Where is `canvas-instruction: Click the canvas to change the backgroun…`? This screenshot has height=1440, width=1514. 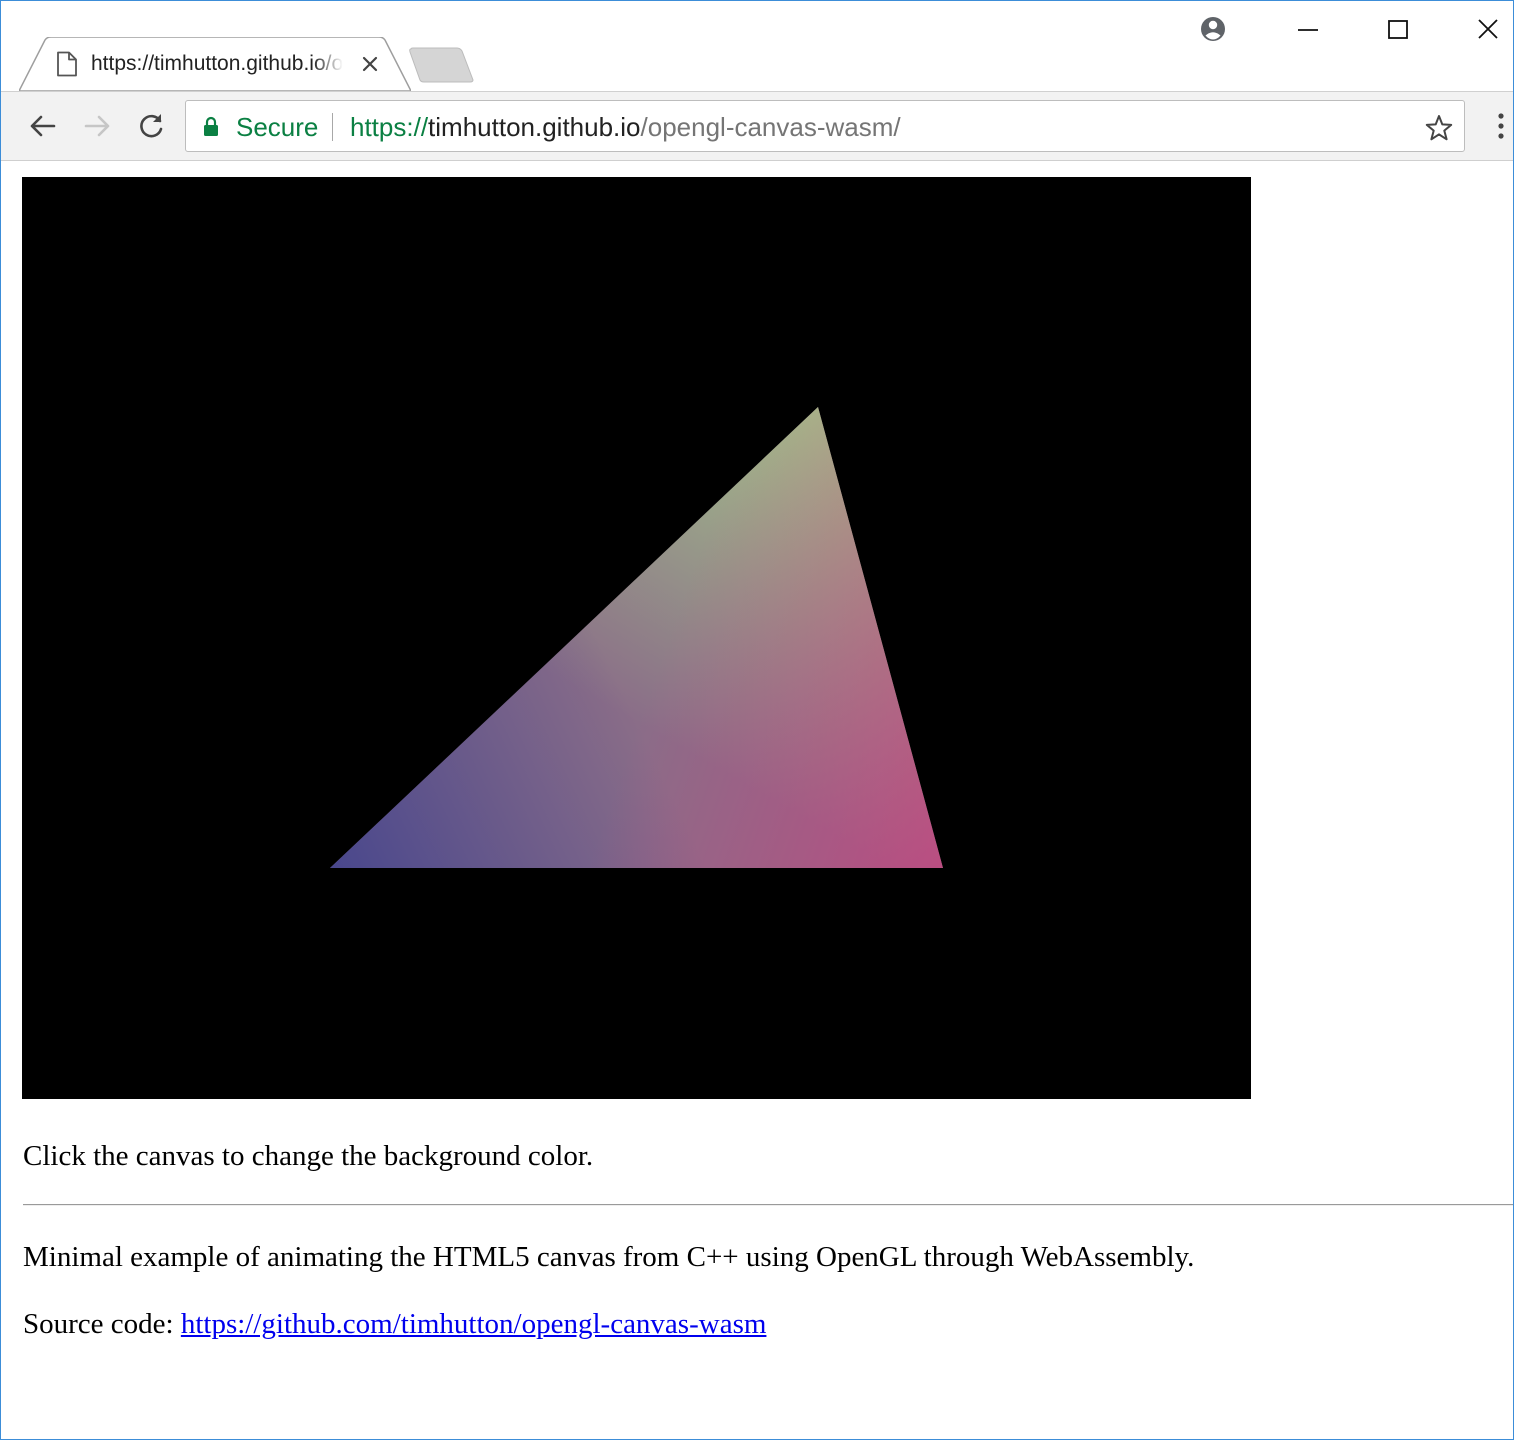 canvas-instruction: Click the canvas to change the backgroun… is located at coordinates (308, 1156).